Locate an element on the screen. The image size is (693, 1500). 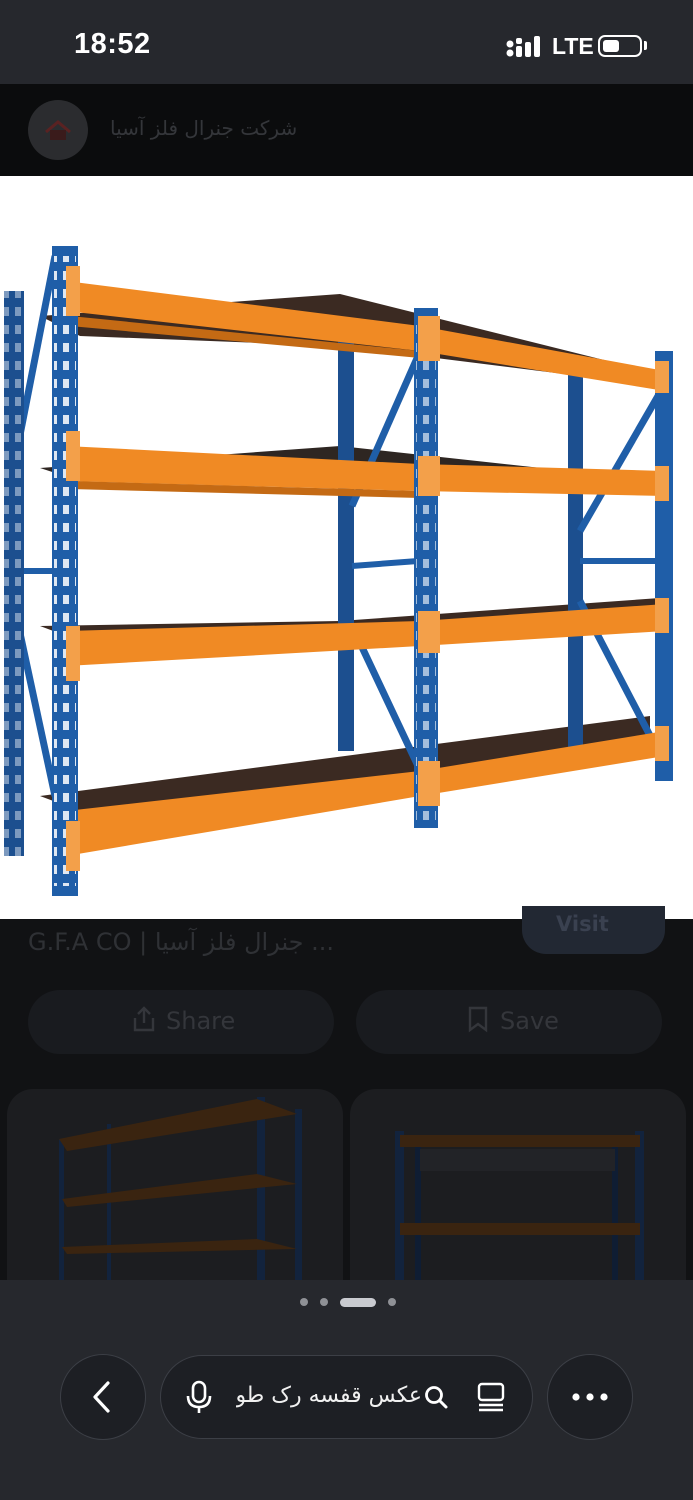
site-header is located at coordinates (346, 130).